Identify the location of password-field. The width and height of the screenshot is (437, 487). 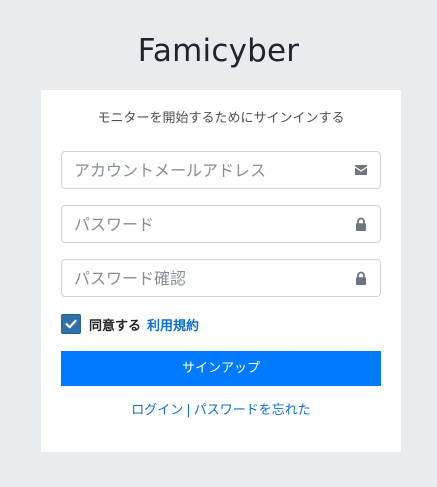
(221, 224).